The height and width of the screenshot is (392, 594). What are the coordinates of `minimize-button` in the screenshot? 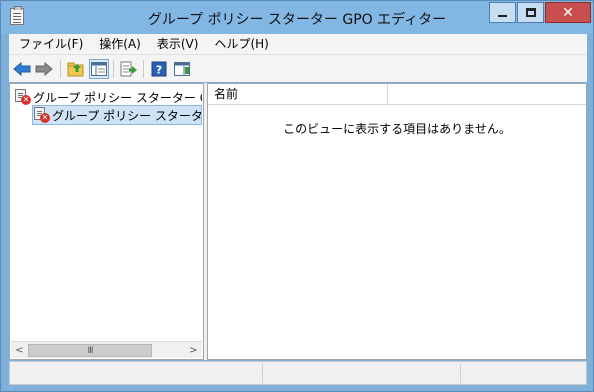 It's located at (502, 12).